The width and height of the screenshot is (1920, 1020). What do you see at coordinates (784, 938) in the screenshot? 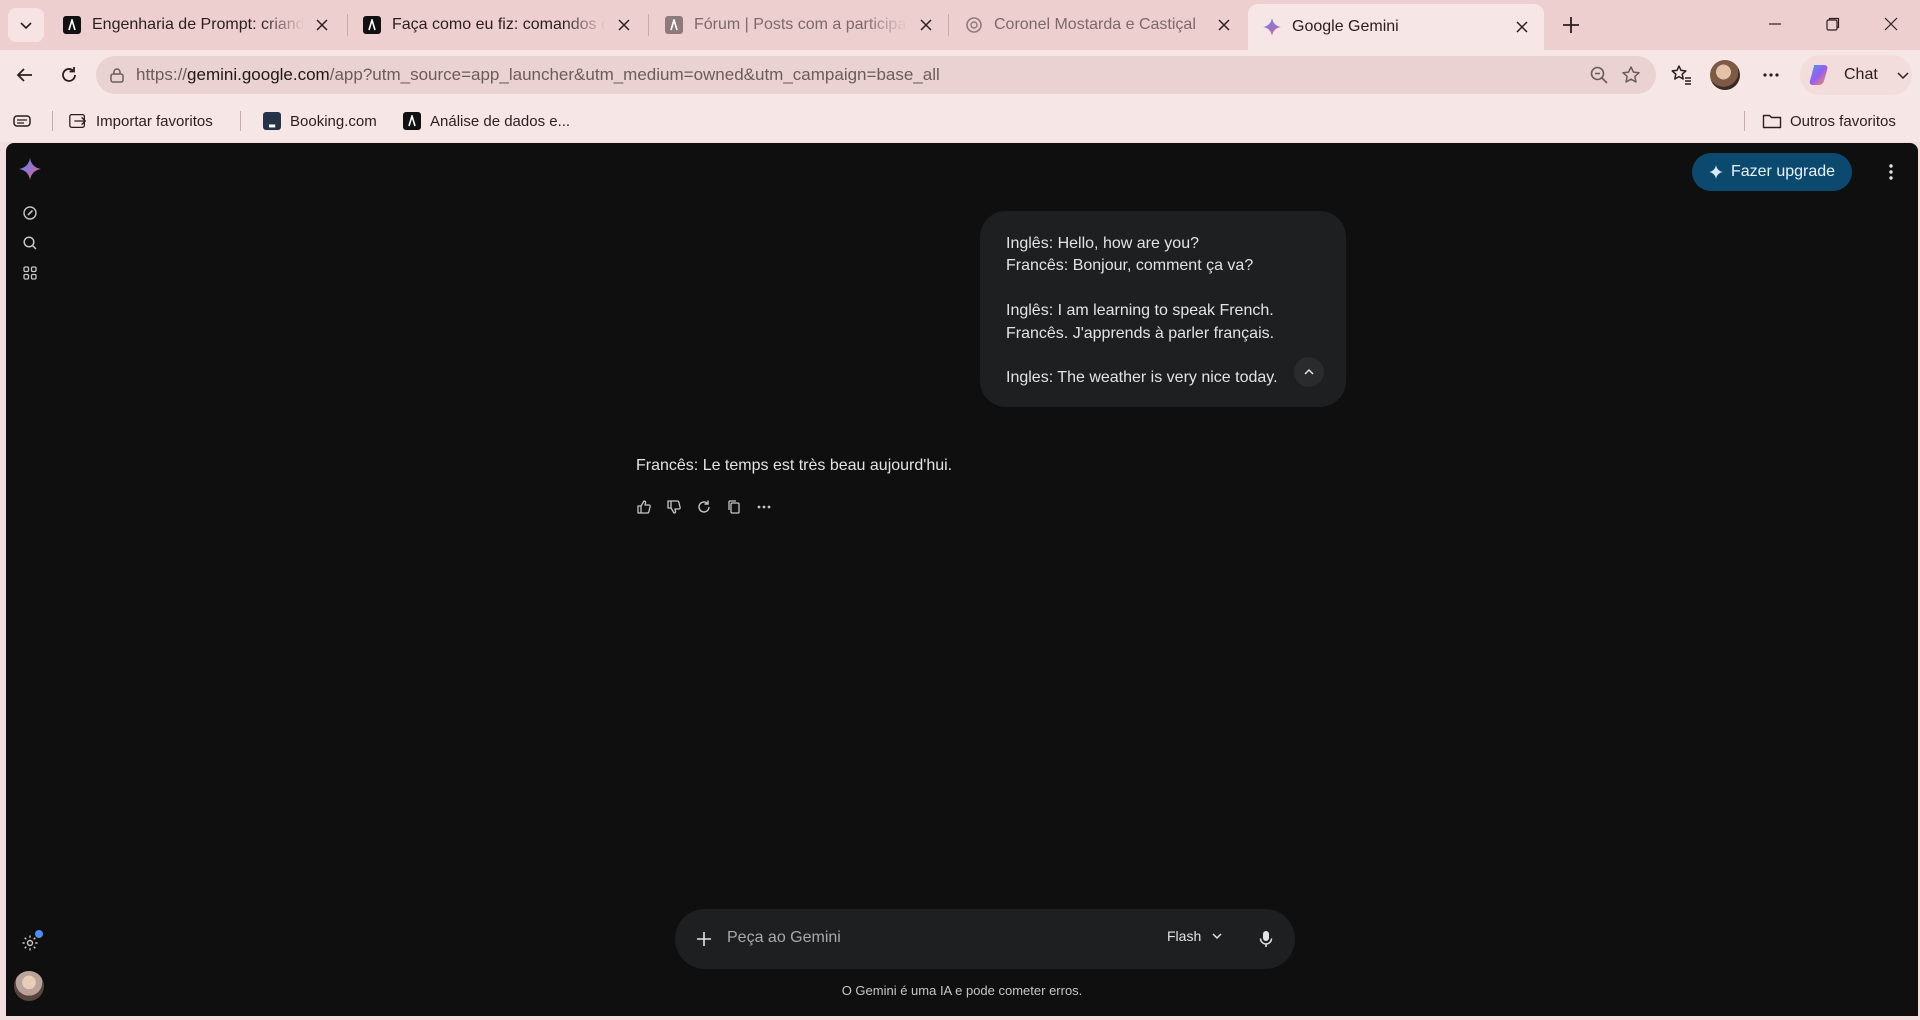
I see `prompt-input: Peça ao Gemini` at bounding box center [784, 938].